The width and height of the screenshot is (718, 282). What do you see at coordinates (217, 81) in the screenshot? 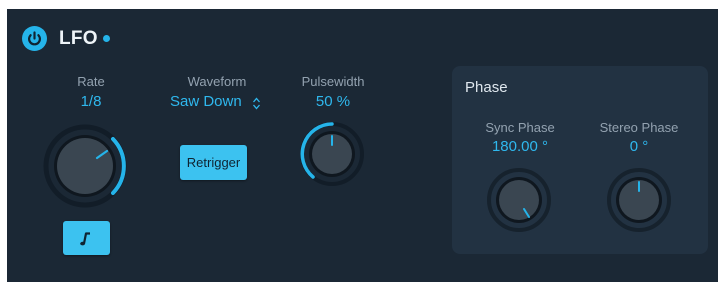
I see `waveform-label: Waveform` at bounding box center [217, 81].